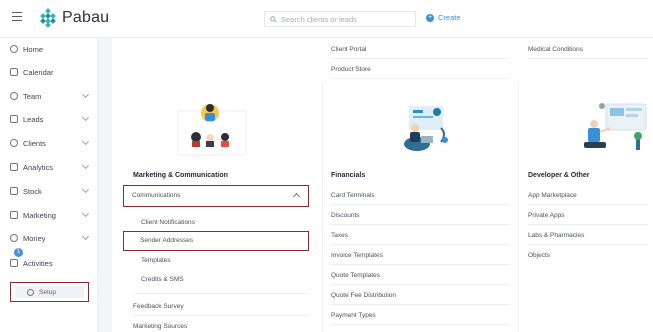 The width and height of the screenshot is (653, 332). Describe the element at coordinates (38, 167) in the screenshot. I see `sidebar-item-label: Analytics` at that location.